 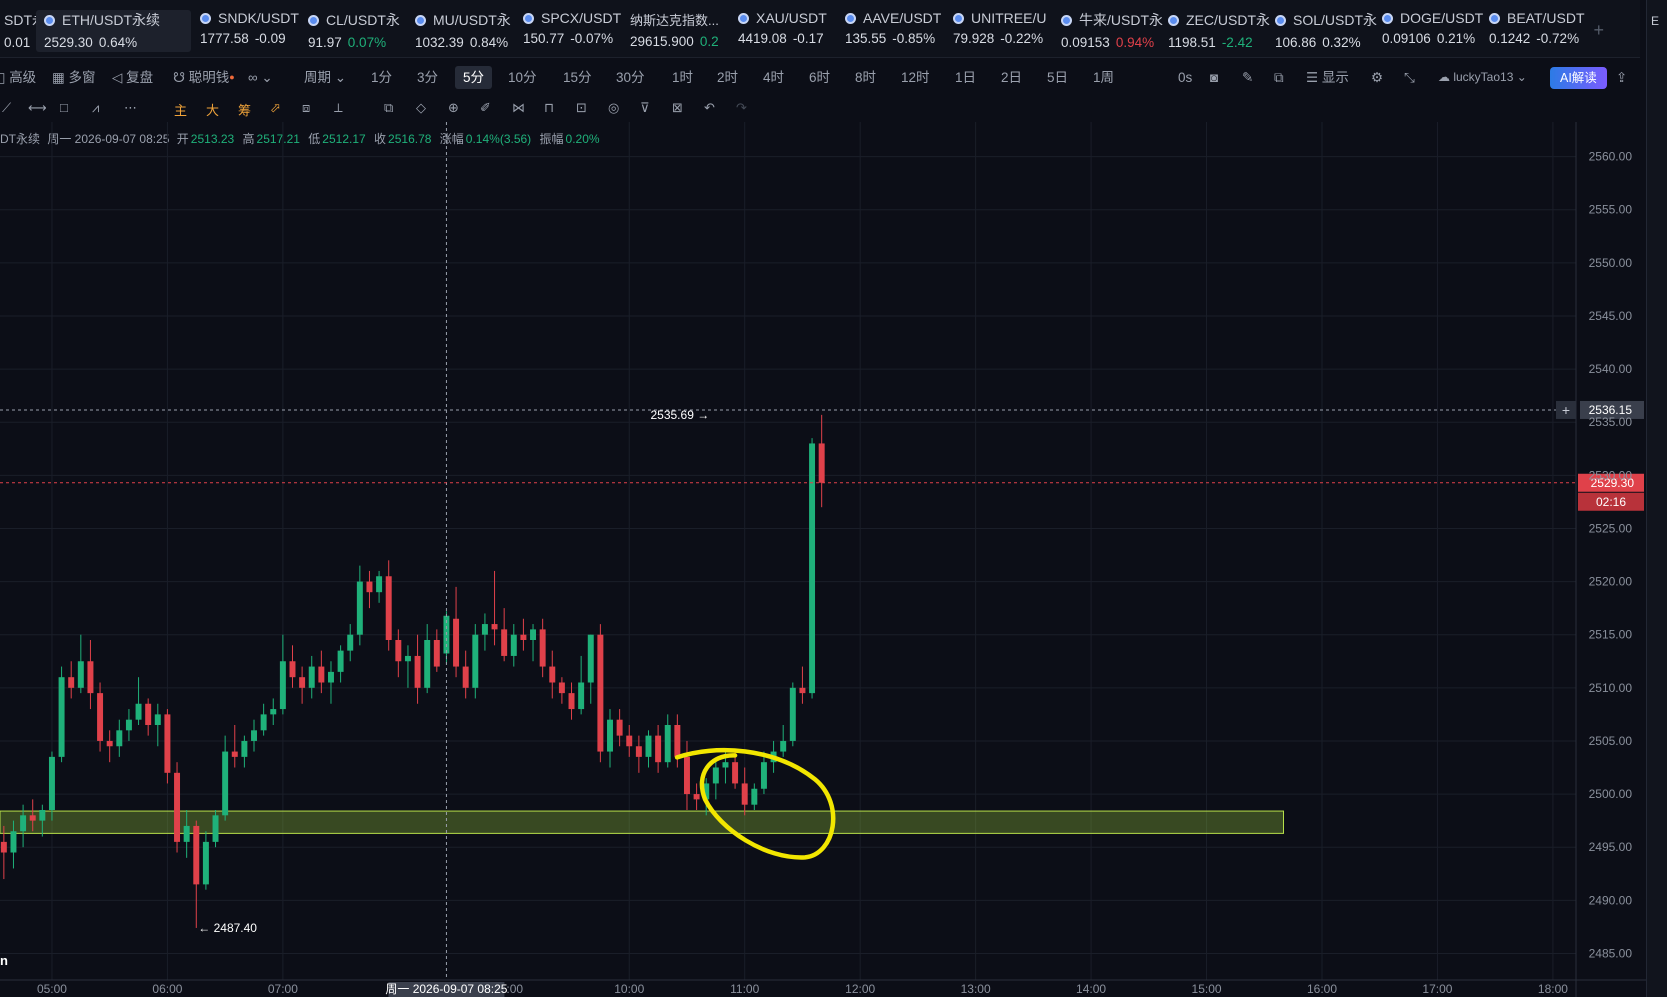 What do you see at coordinates (1611, 635) in the screenshot?
I see `price-tick-label: 2515.00` at bounding box center [1611, 635].